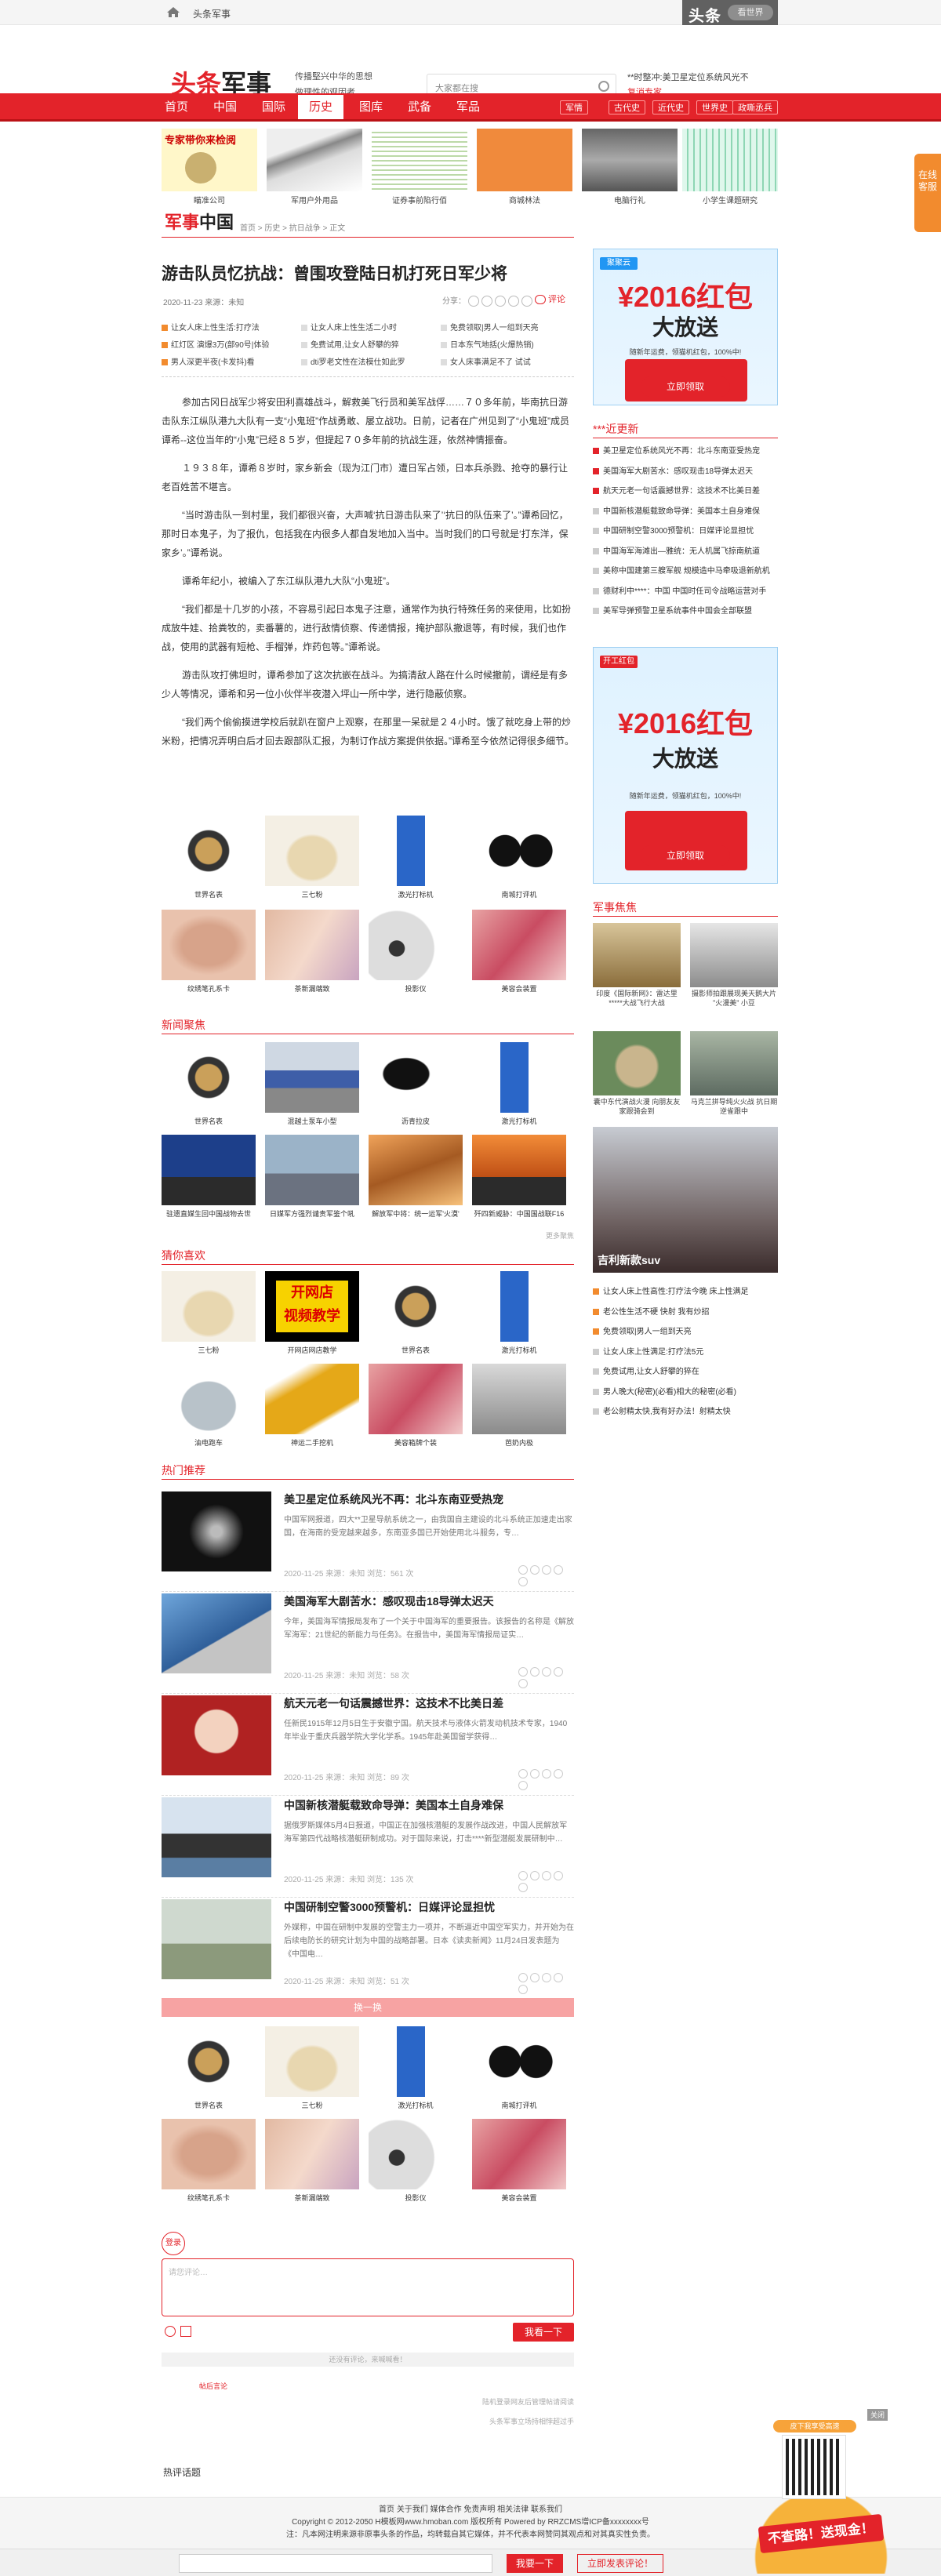  What do you see at coordinates (367, 361) in the screenshot?
I see `ad-link: dti罗老文性在法模仕如此罗` at bounding box center [367, 361].